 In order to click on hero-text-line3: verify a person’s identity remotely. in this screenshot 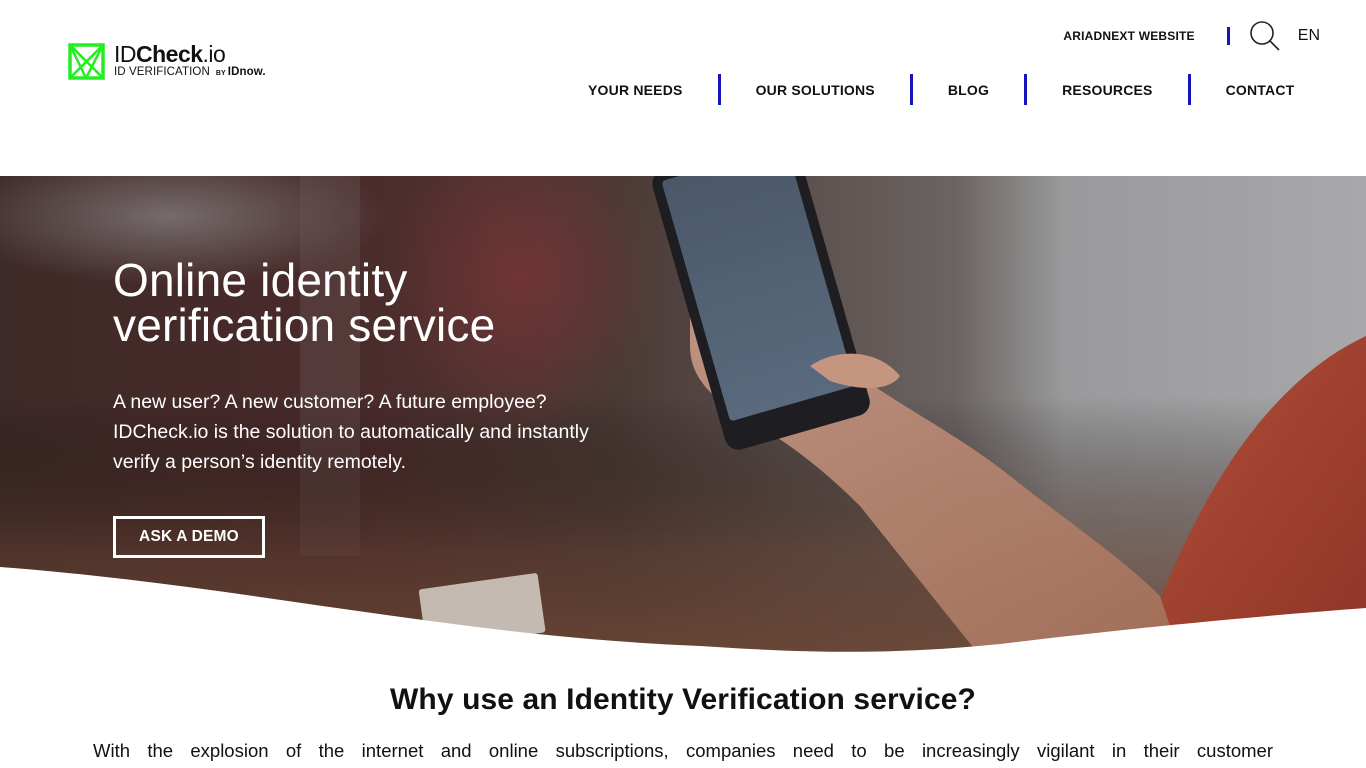, I will do `click(259, 462)`.